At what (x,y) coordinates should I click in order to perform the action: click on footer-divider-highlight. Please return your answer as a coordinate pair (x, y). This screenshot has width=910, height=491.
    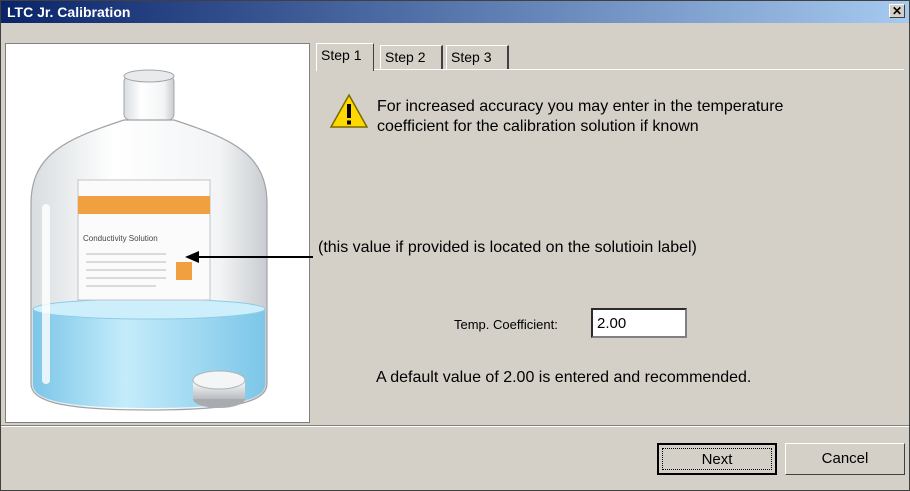
    Looking at the image, I should click on (455, 426).